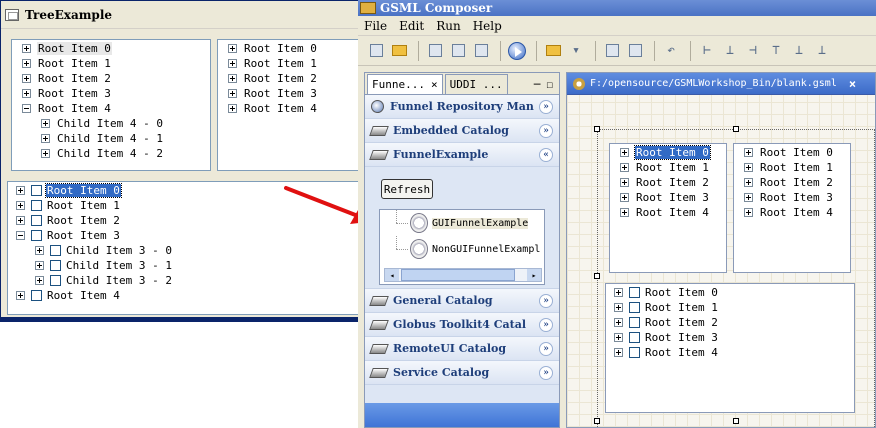 The width and height of the screenshot is (876, 428). What do you see at coordinates (617, 8) in the screenshot?
I see `gsml-title-bar: GSML Composer` at bounding box center [617, 8].